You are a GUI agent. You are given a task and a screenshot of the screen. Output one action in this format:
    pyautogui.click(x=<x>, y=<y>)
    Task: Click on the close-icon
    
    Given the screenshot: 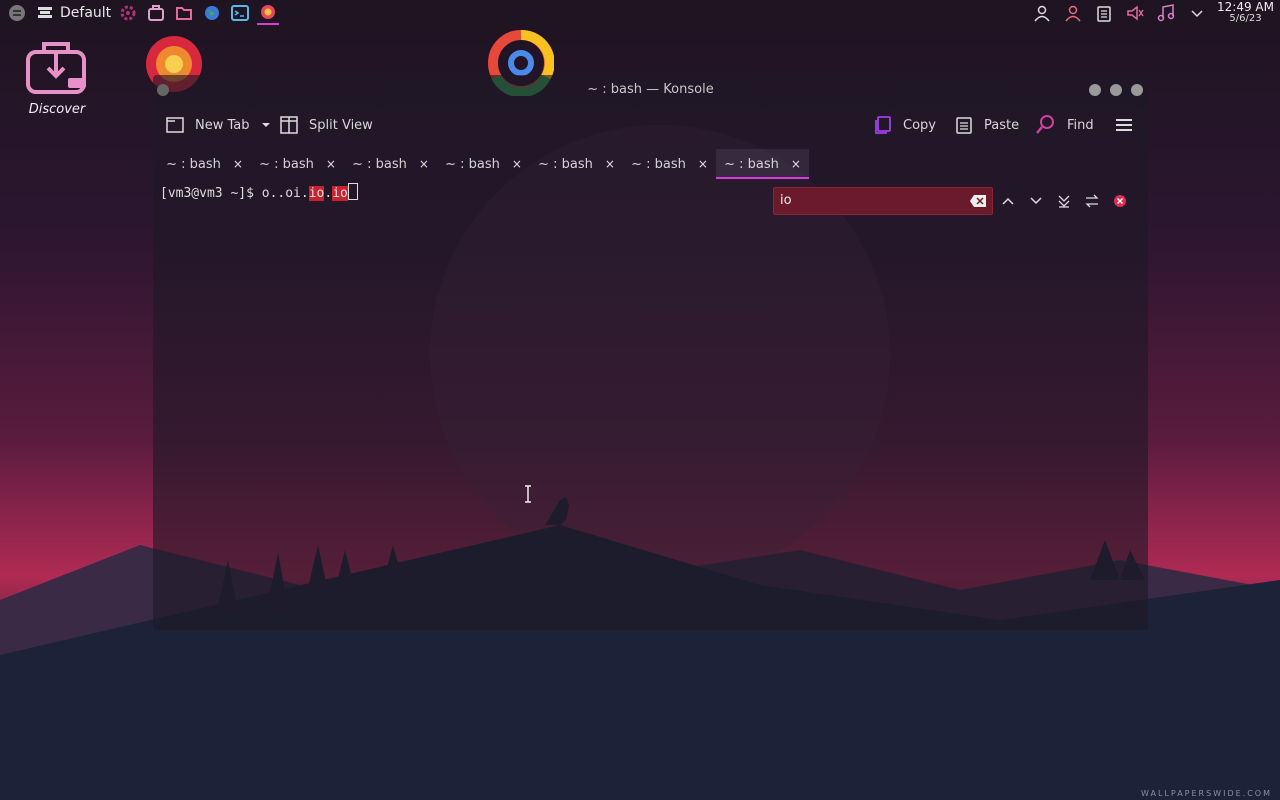 What is the action you would take?
    pyautogui.click(x=1120, y=201)
    